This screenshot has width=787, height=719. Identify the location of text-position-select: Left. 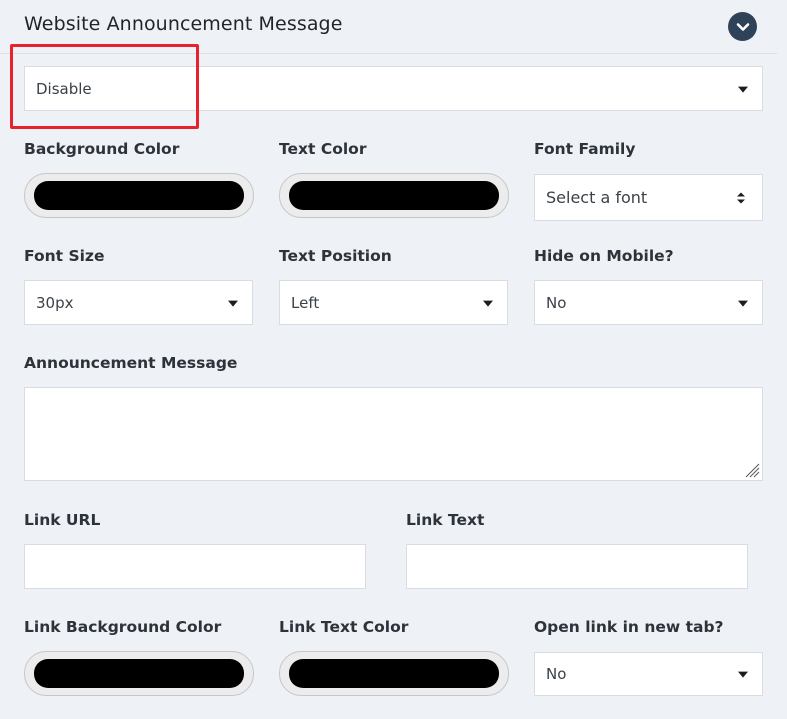
(393, 302).